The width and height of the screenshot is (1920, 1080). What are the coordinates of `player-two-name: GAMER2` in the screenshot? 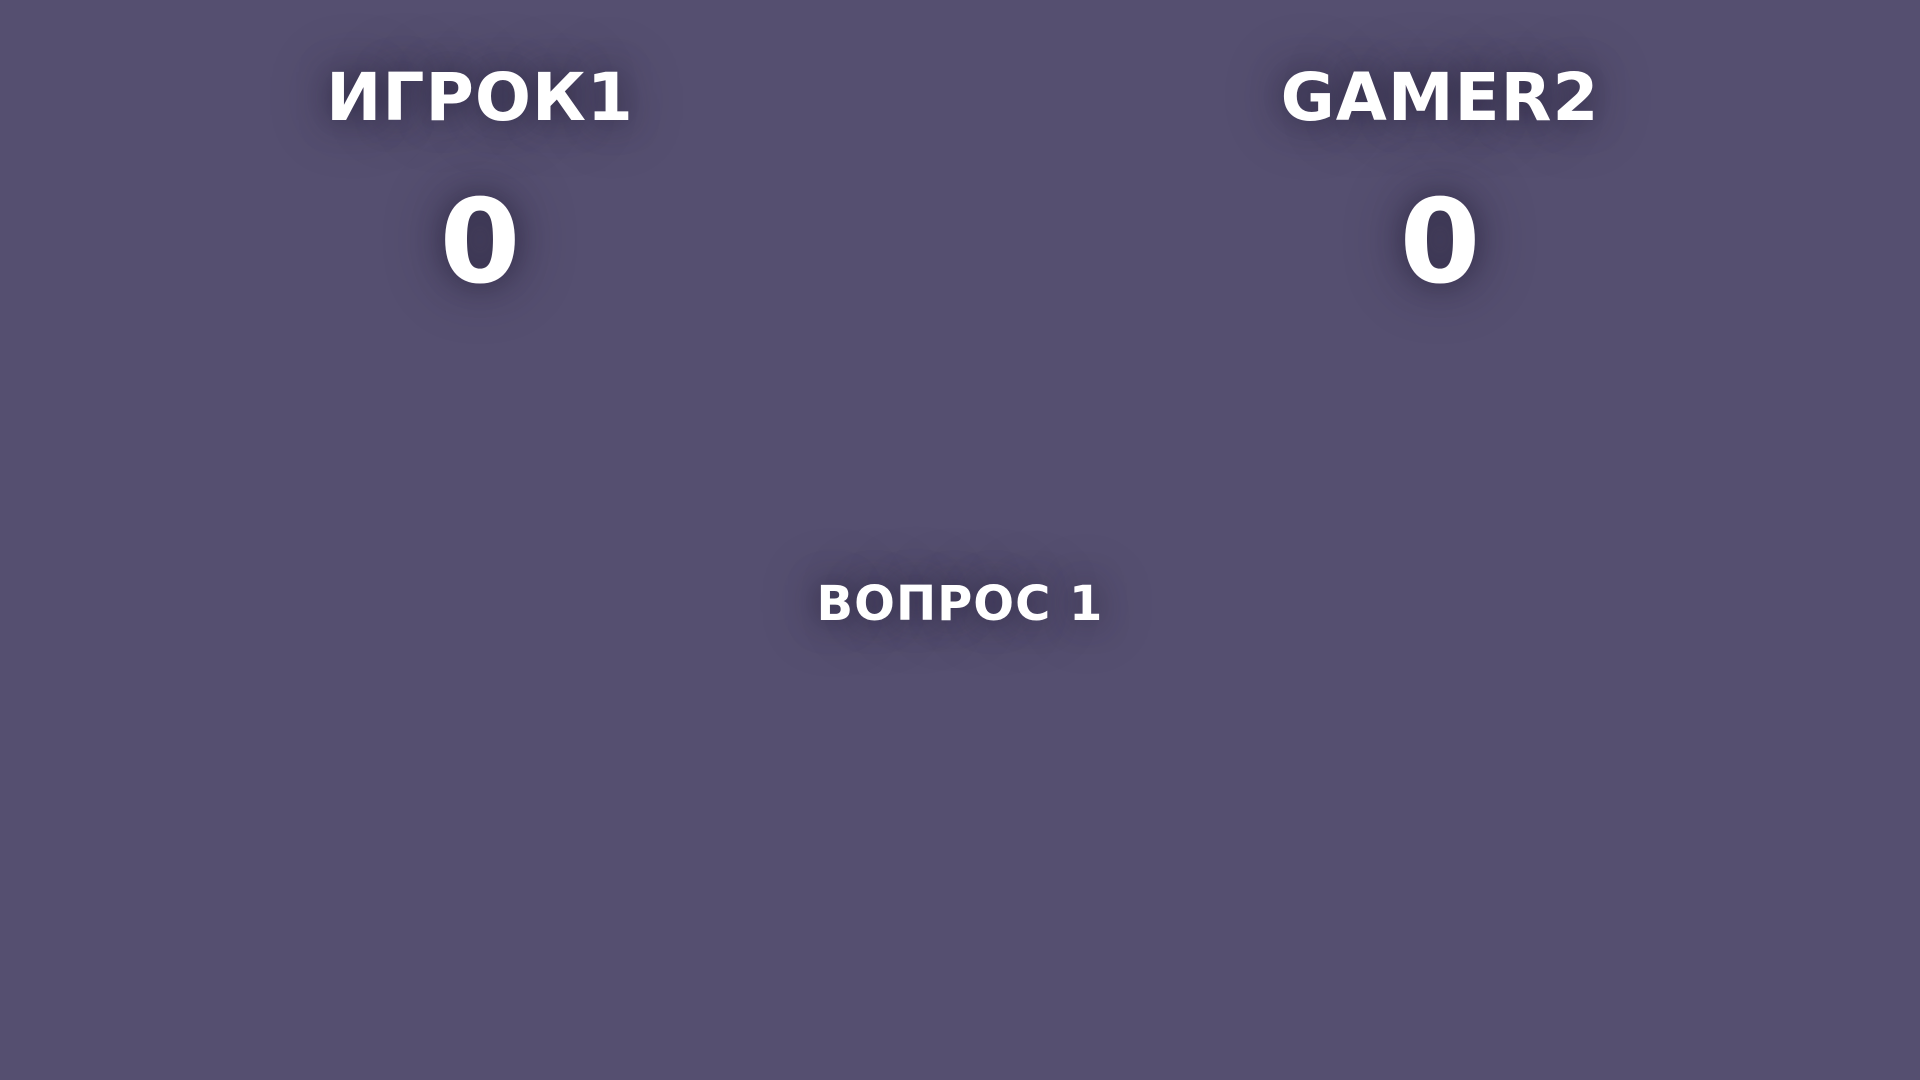 It's located at (1440, 97).